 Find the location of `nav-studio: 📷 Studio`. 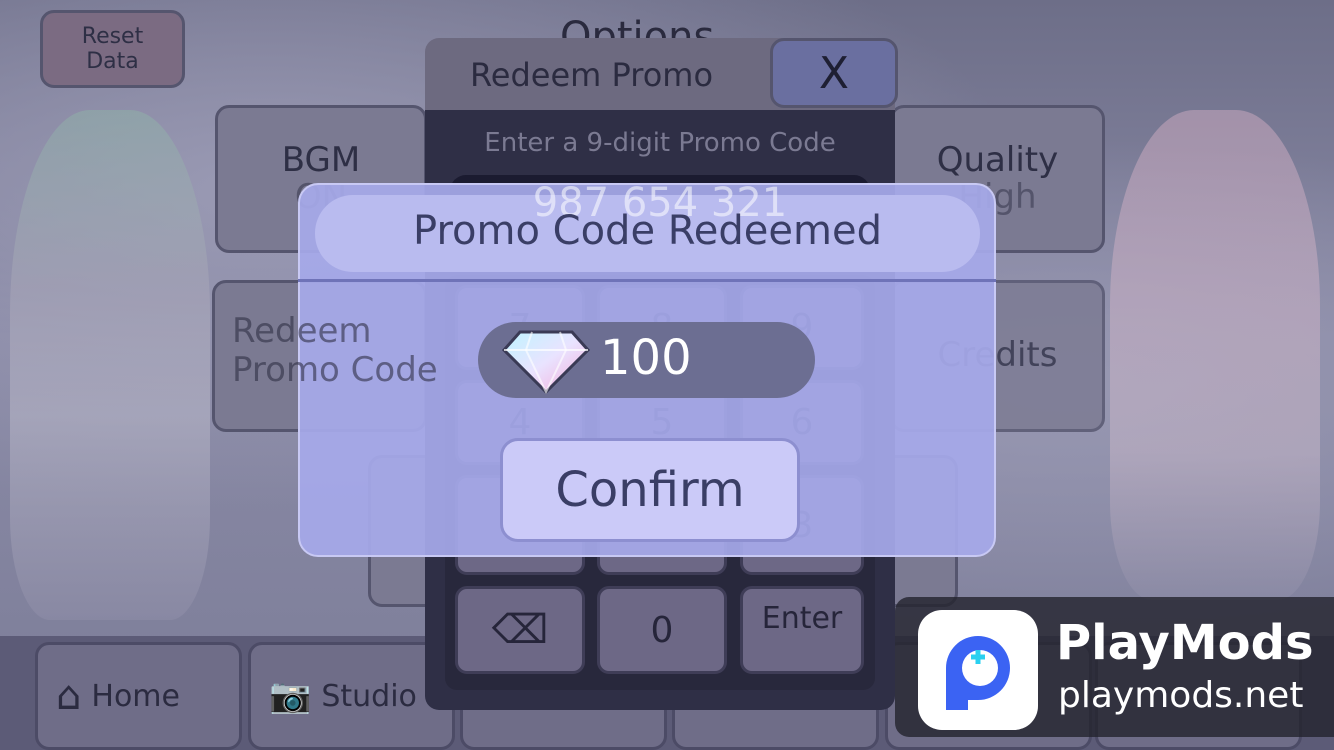

nav-studio: 📷 Studio is located at coordinates (351, 696).